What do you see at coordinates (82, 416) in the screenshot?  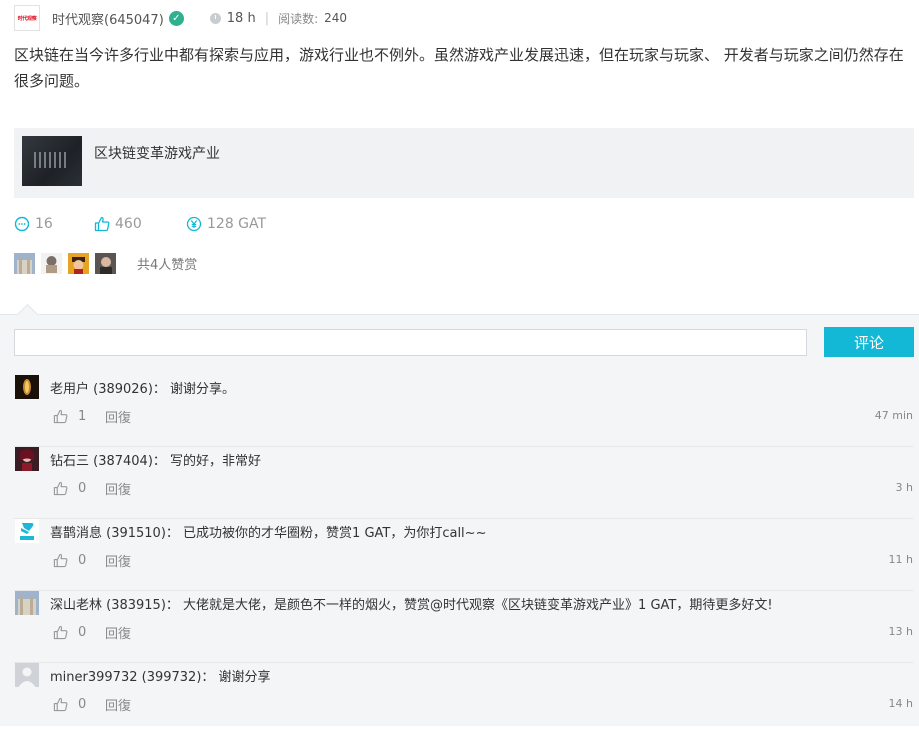 I see `comment-like-count: 1` at bounding box center [82, 416].